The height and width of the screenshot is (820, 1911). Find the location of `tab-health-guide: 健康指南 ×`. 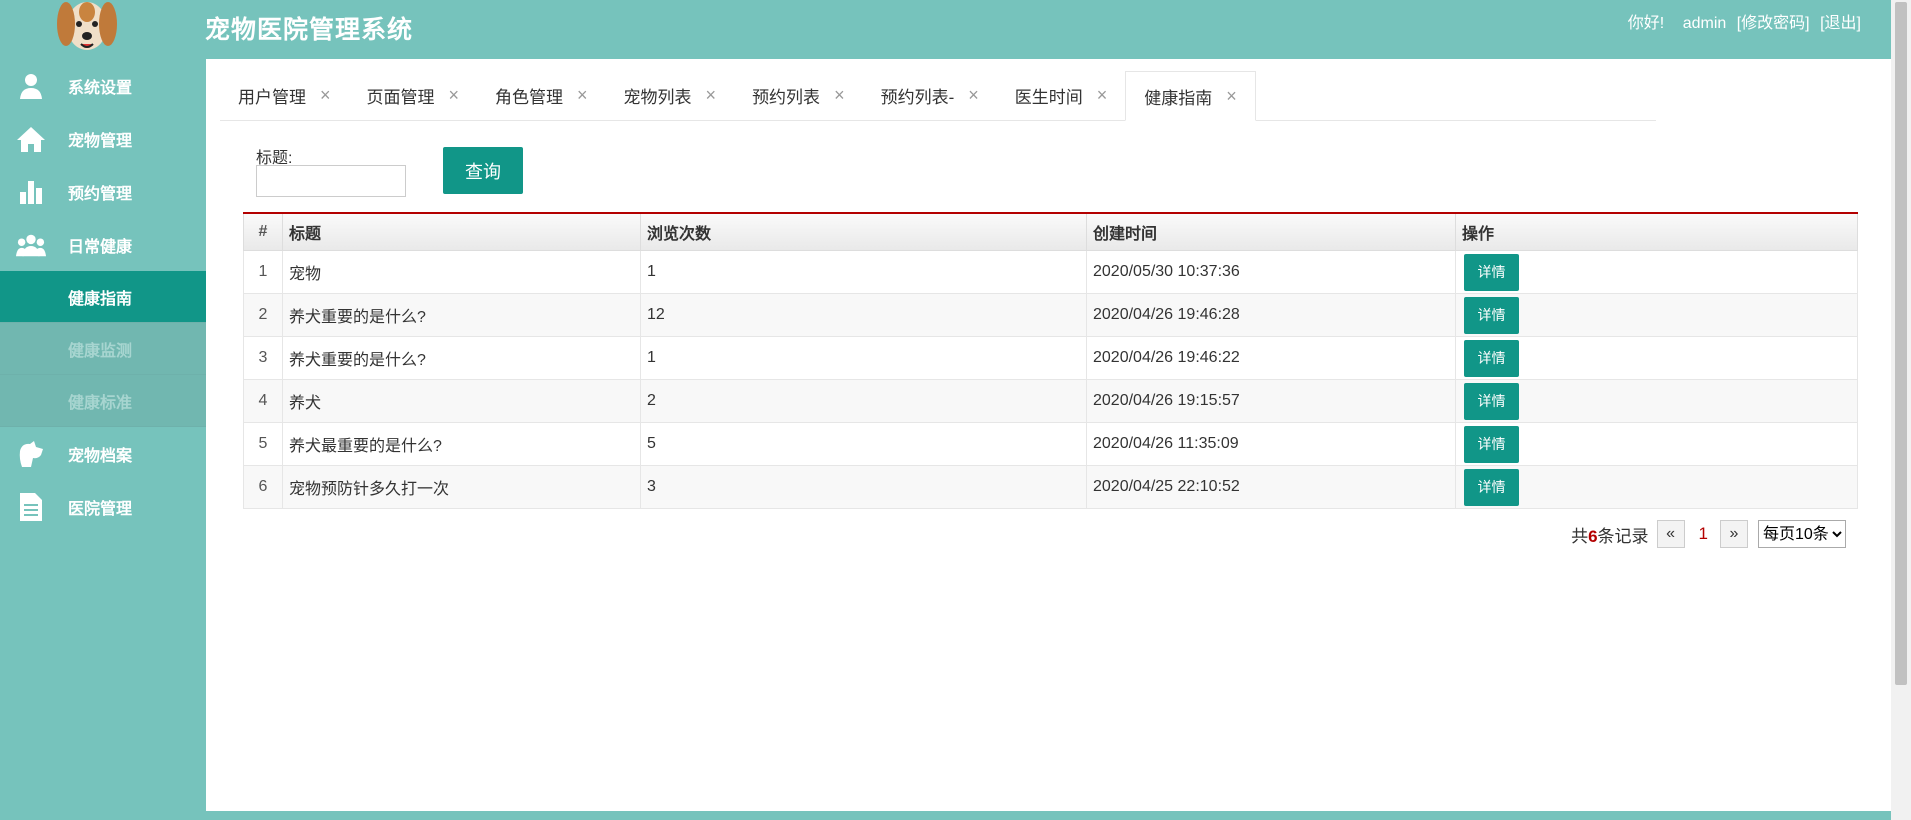

tab-health-guide: 健康指南 × is located at coordinates (1190, 96).